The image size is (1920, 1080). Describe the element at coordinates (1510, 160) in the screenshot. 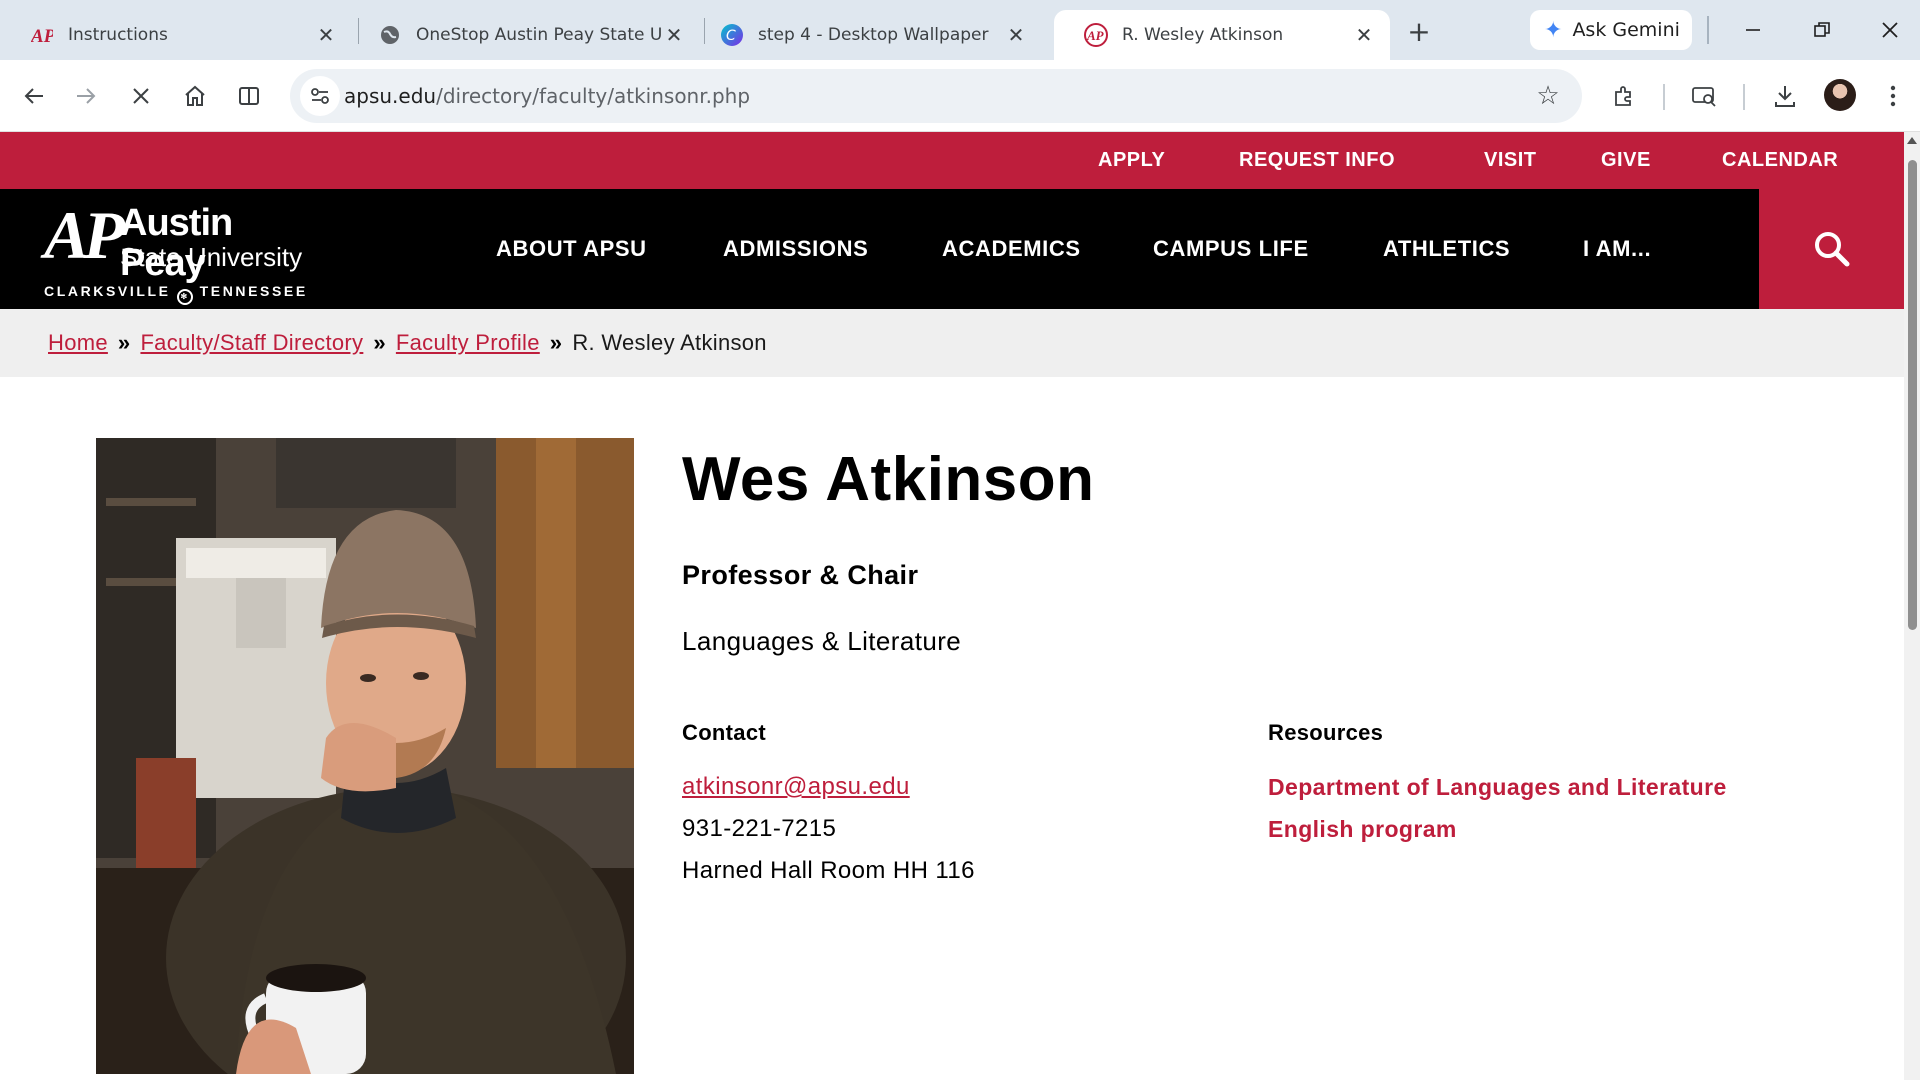

I see `utility-link-visit: VISIT` at that location.